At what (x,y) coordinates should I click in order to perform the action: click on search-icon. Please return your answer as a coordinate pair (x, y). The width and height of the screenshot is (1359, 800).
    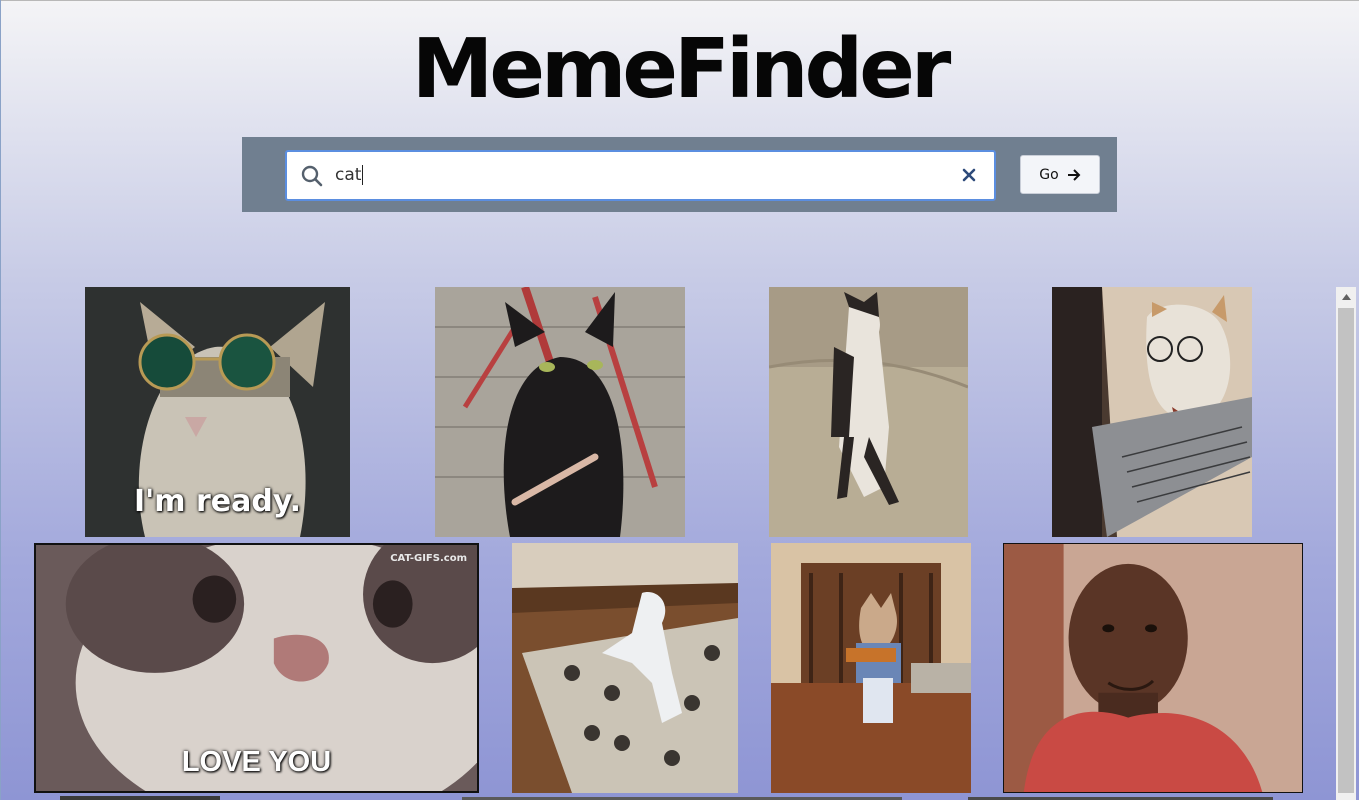
    Looking at the image, I should click on (312, 176).